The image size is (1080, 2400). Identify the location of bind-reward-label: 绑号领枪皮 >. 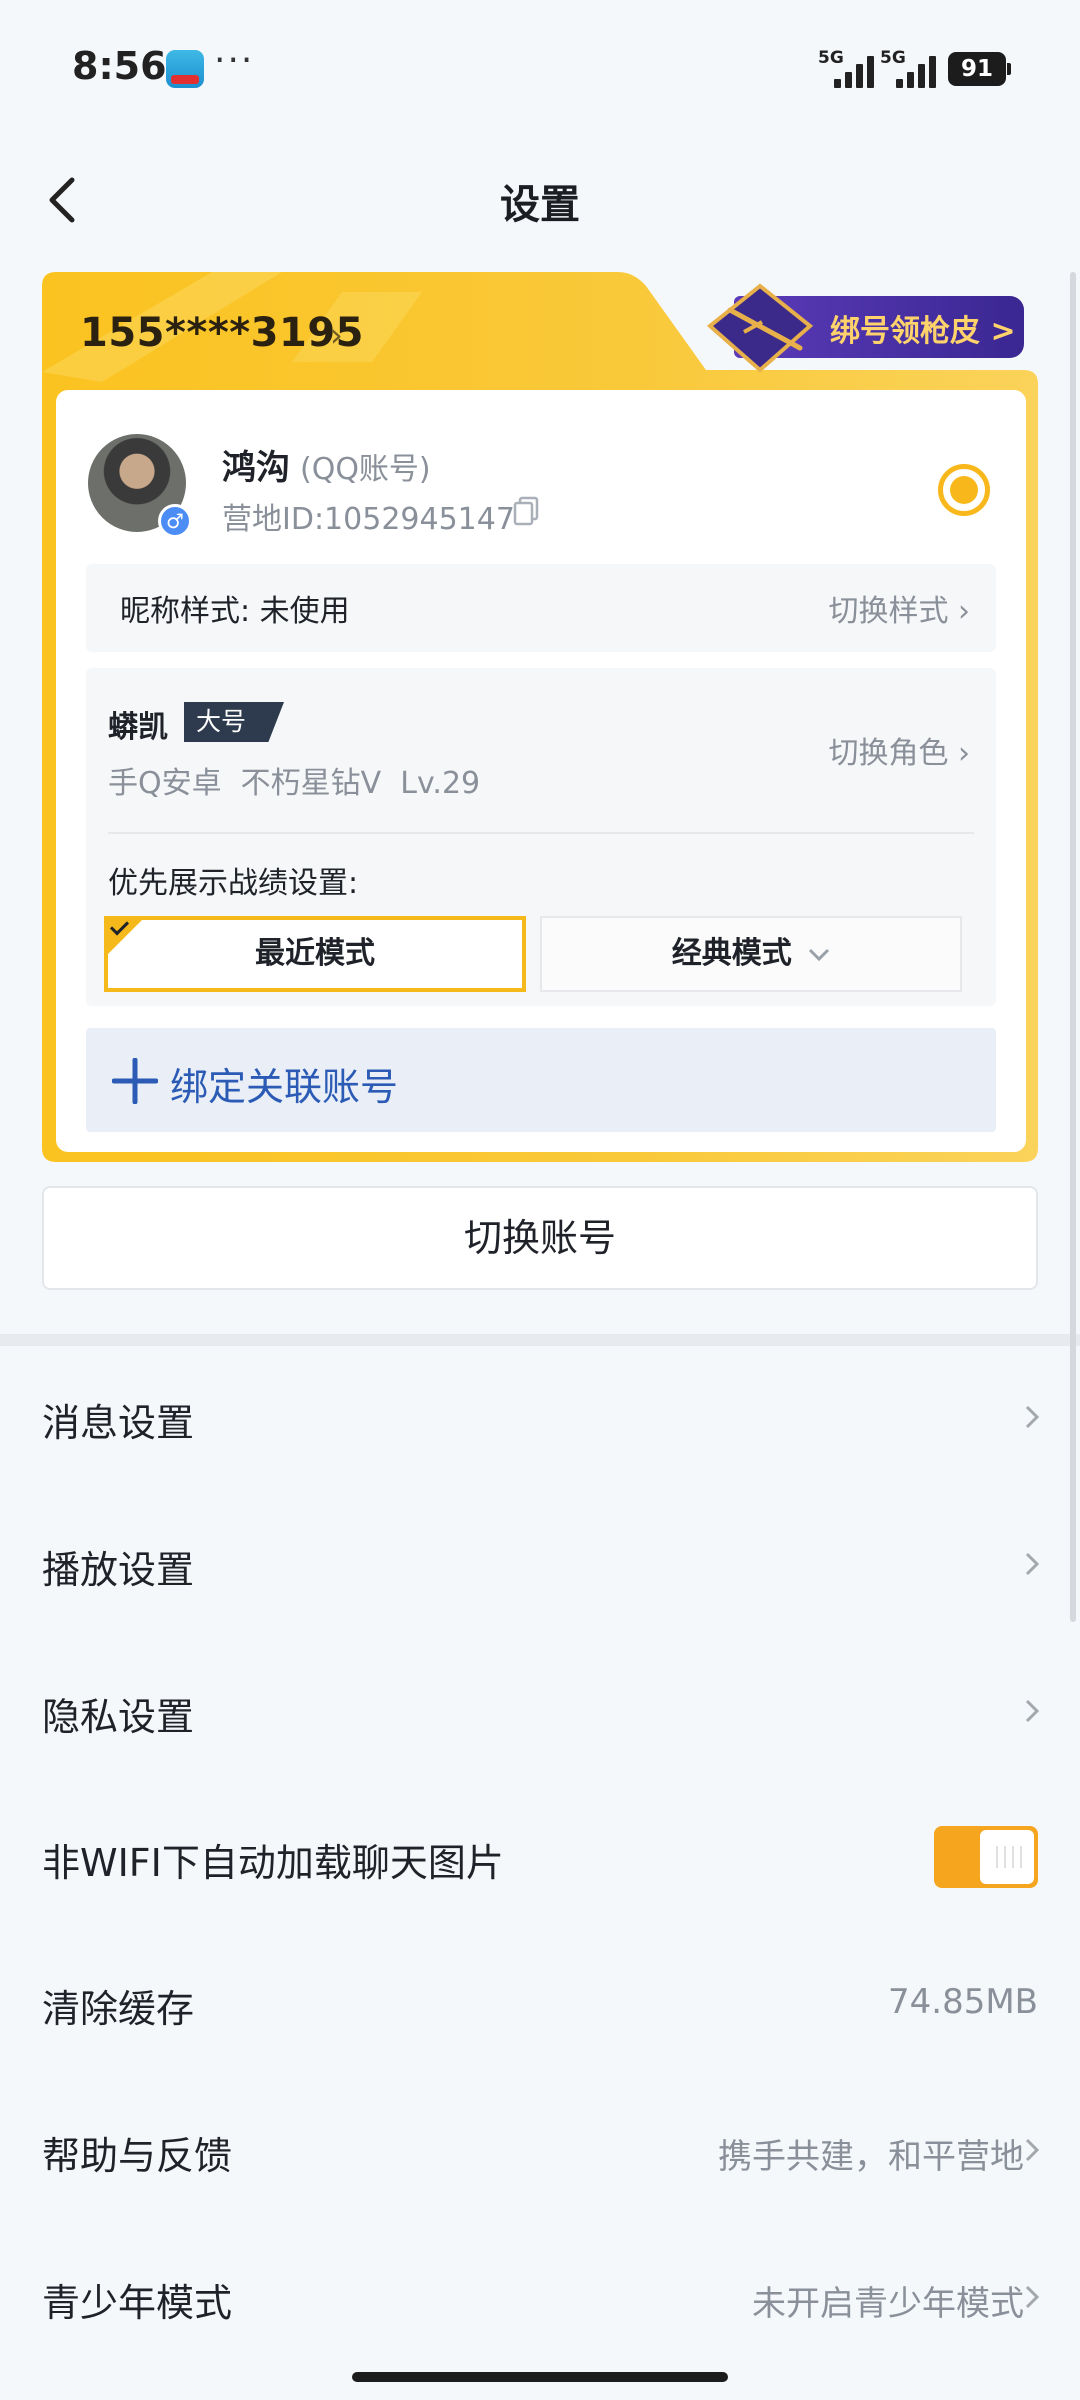
(923, 331).